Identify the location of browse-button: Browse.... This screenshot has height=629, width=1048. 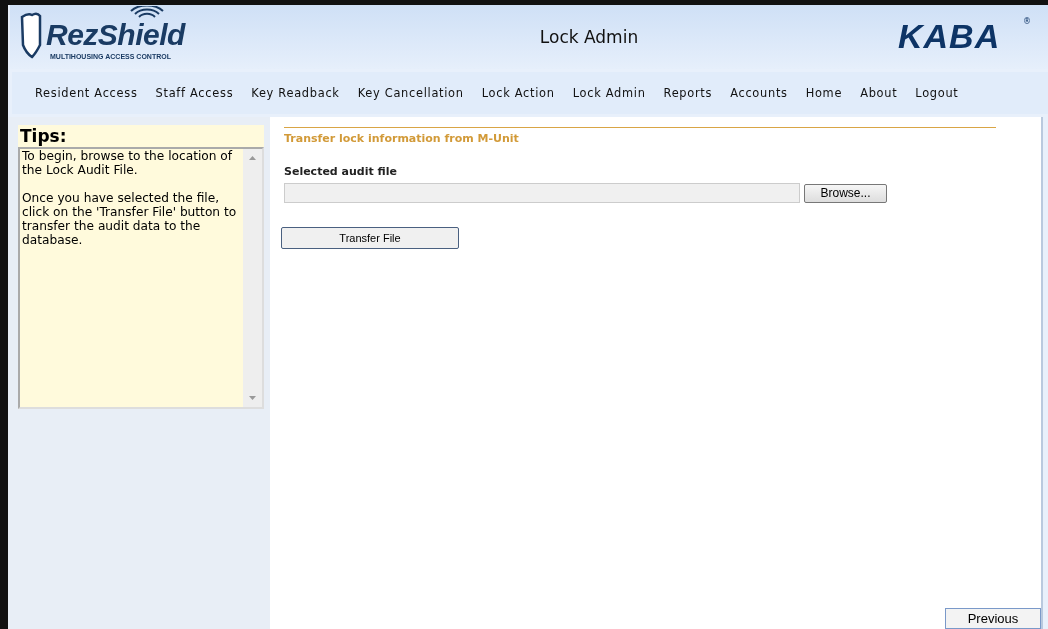
(845, 193).